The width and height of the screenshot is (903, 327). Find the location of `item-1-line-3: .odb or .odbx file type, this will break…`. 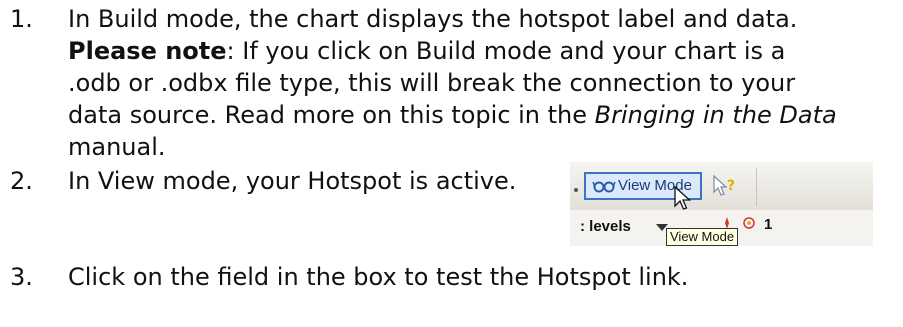

item-1-line-3: .odb or .odbx file type, this will break… is located at coordinates (432, 83).